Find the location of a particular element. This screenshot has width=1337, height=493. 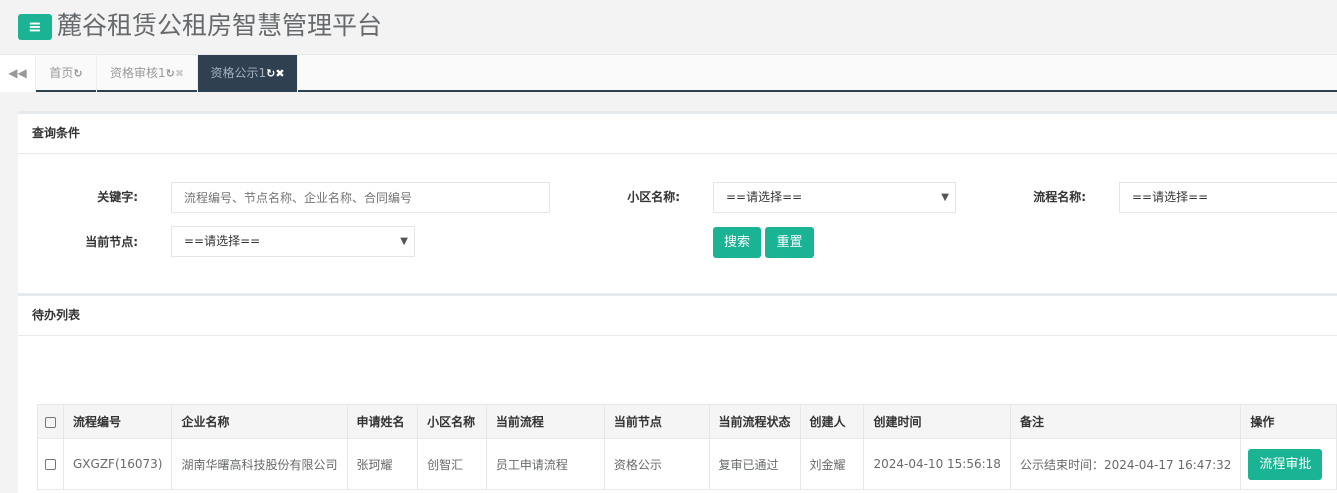

col-header: 企业名称 is located at coordinates (259, 421).